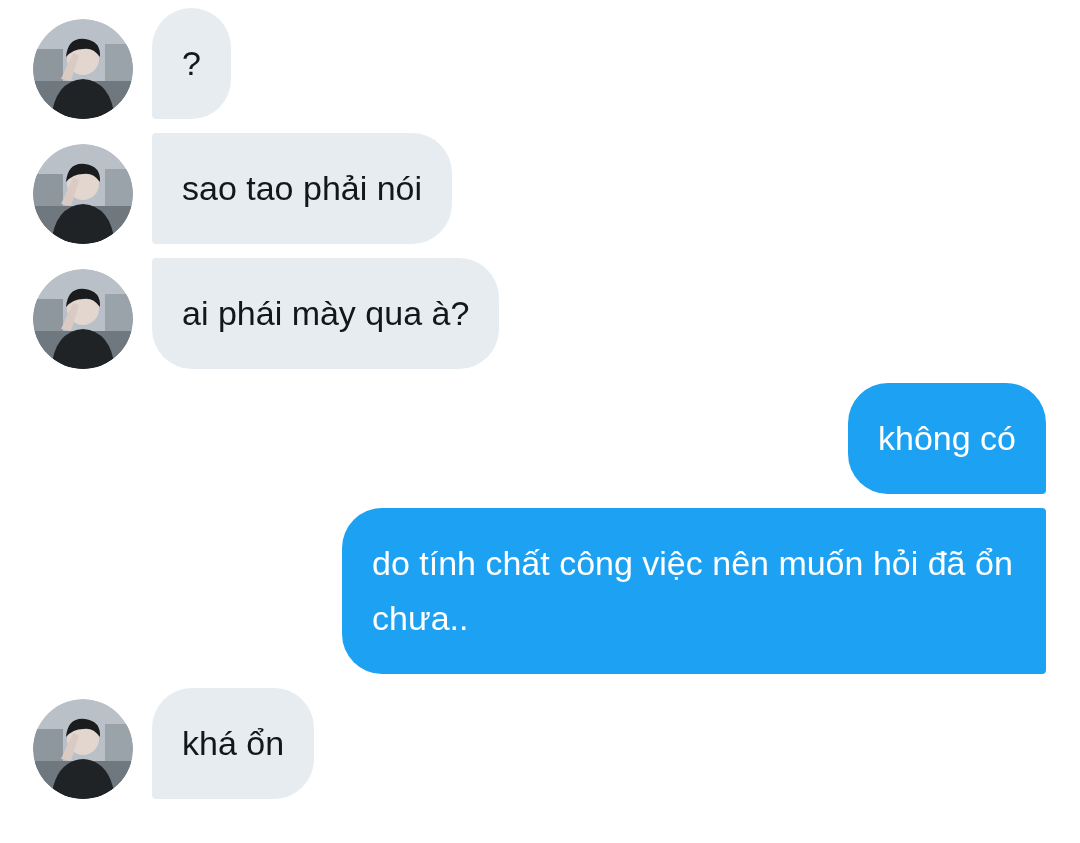  What do you see at coordinates (947, 438) in the screenshot?
I see `message-bubble: không có` at bounding box center [947, 438].